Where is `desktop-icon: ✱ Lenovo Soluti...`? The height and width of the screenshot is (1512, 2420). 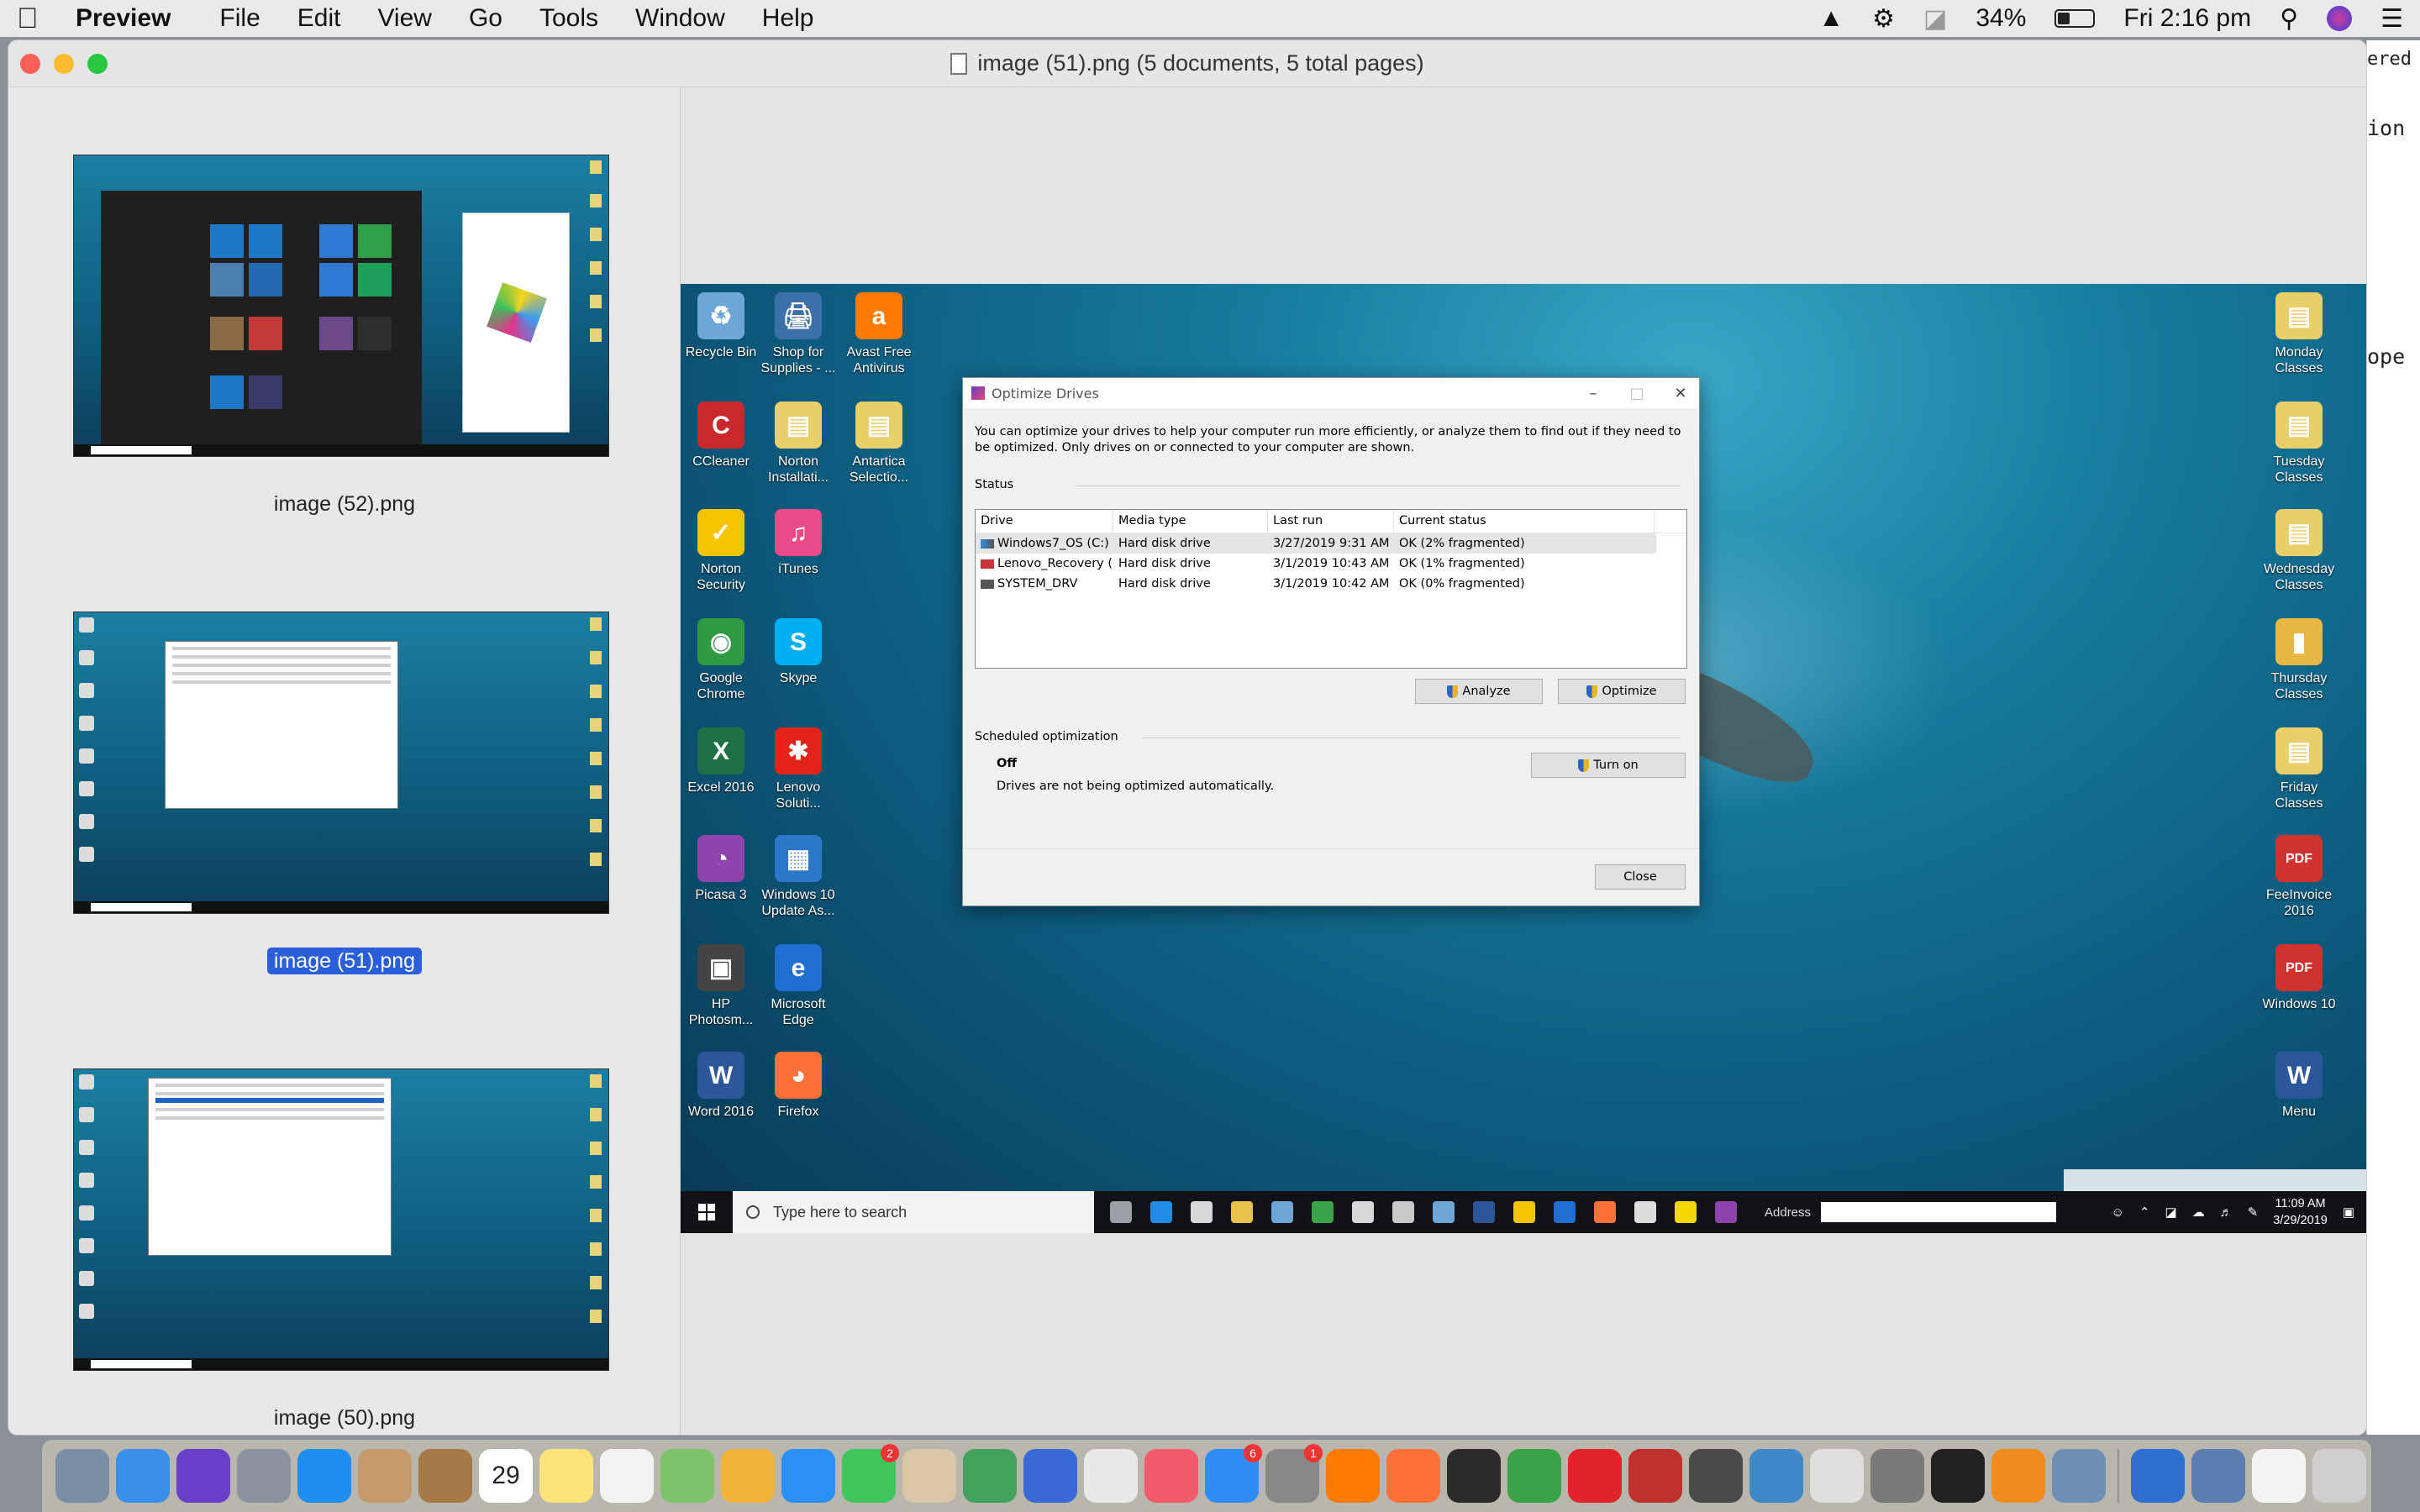
desktop-icon: ✱ Lenovo Soluti... is located at coordinates (798, 769).